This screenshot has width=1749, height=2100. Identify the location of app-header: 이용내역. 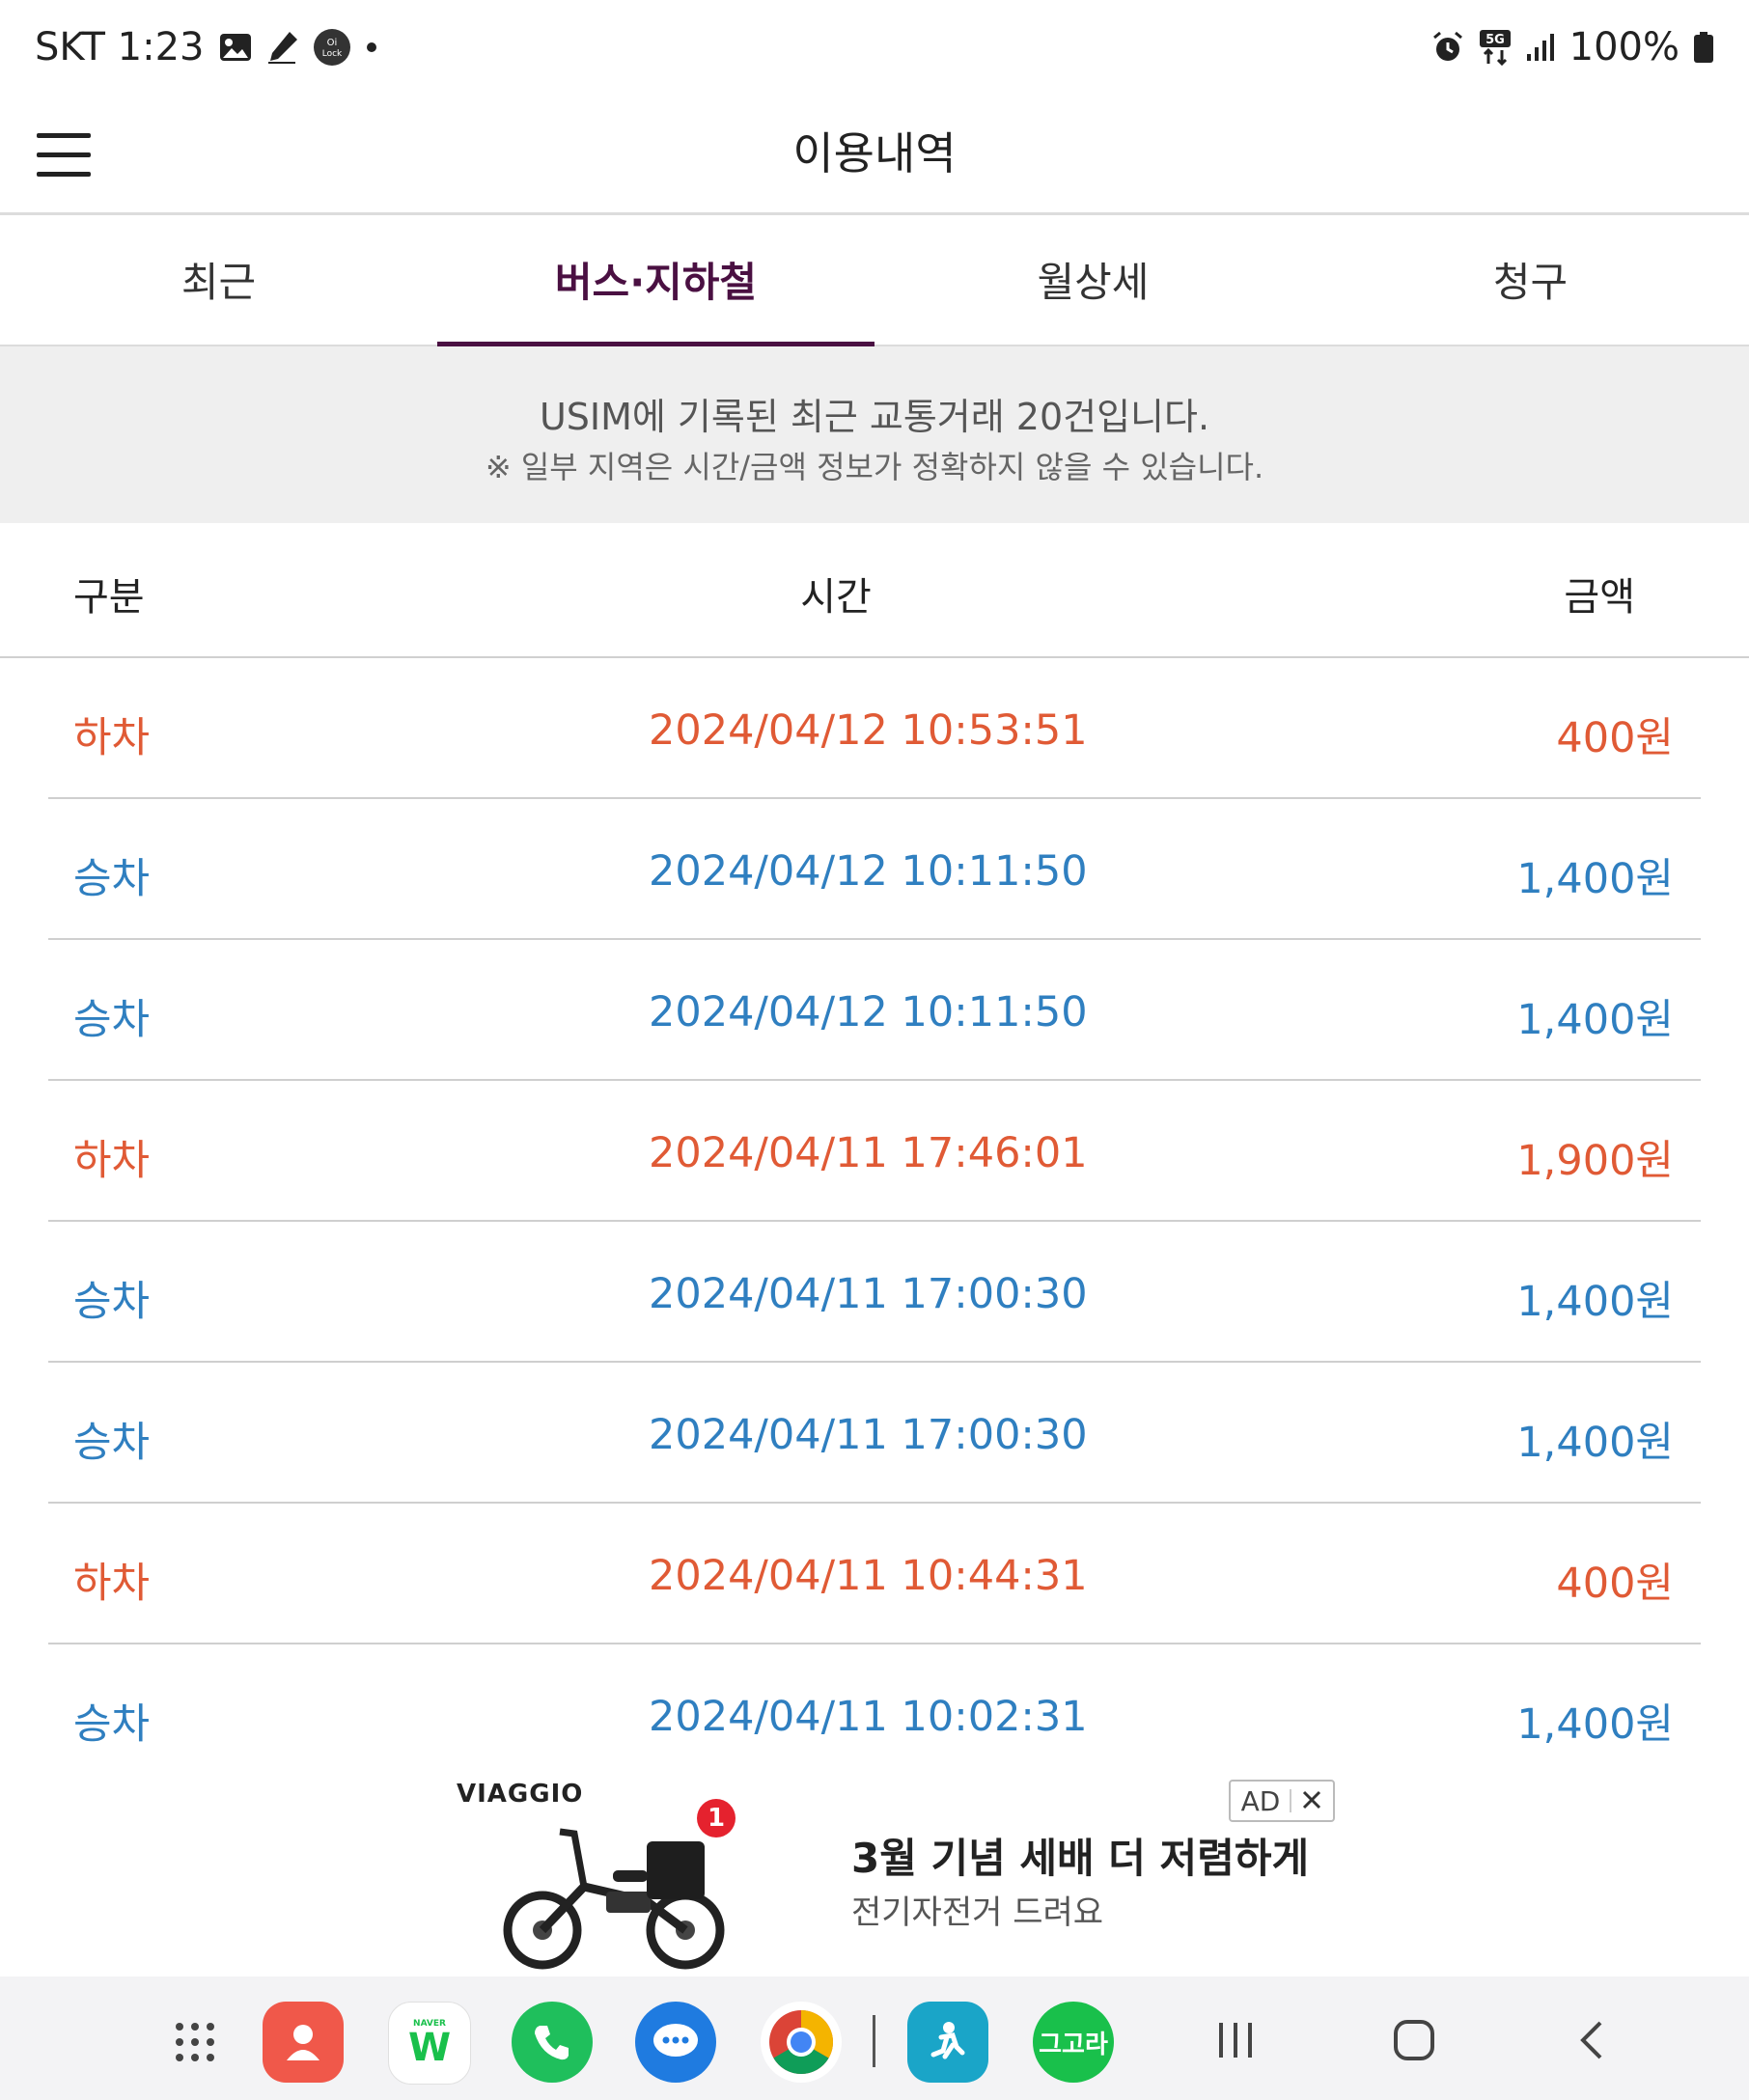
(875, 158).